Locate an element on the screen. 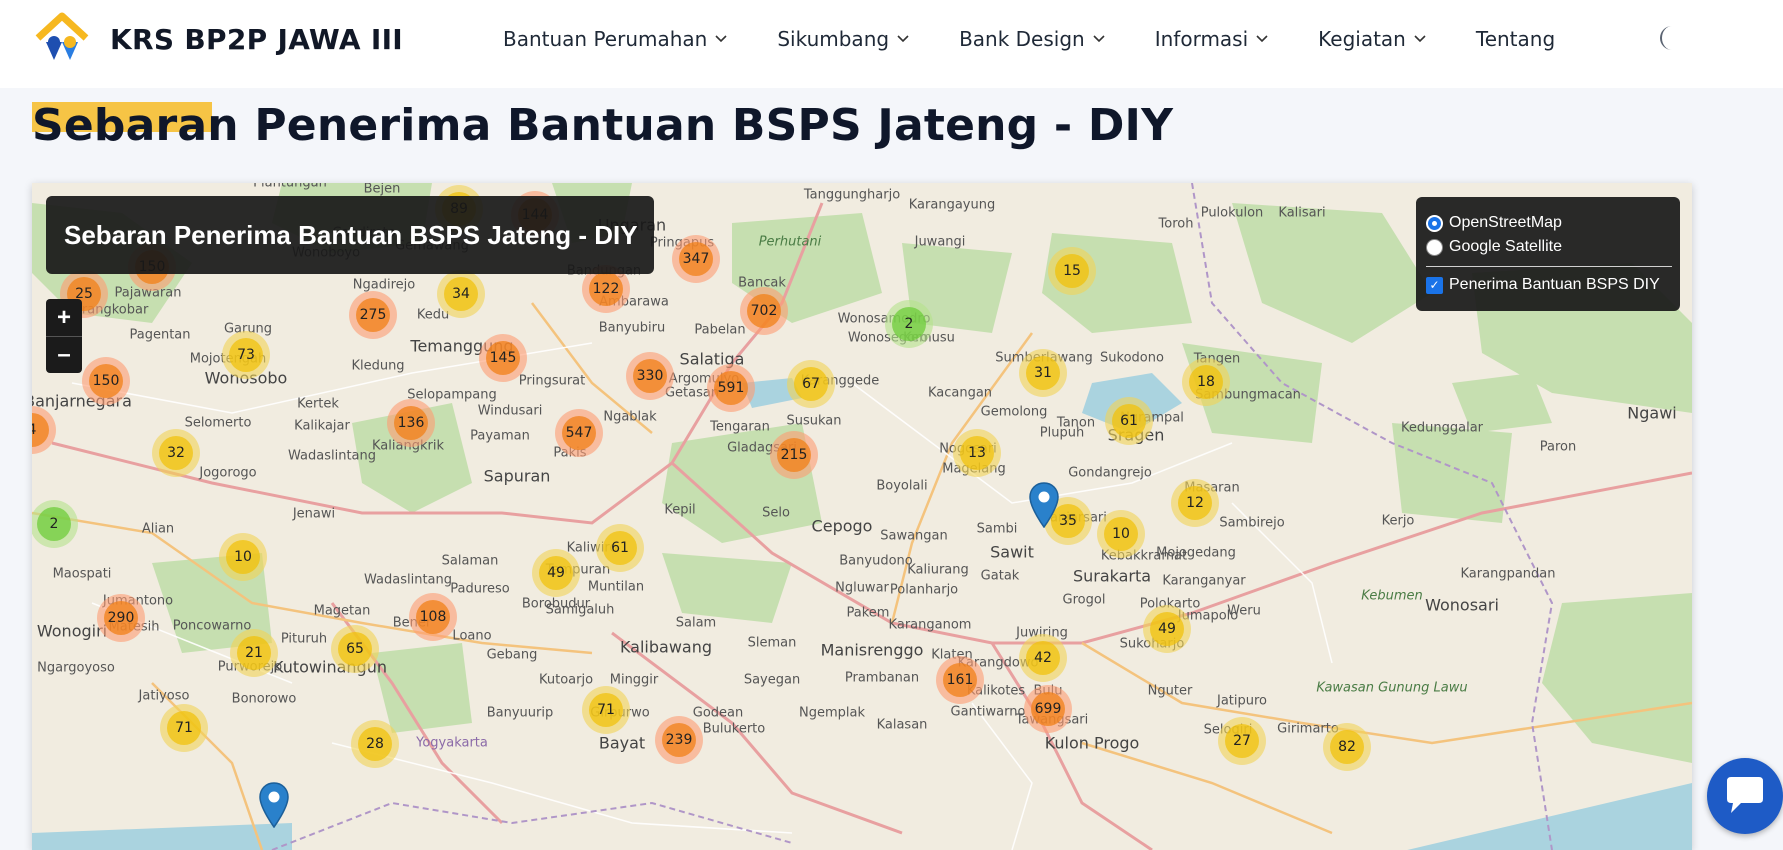 The image size is (1783, 850). marker-cluster: 65 is located at coordinates (355, 649).